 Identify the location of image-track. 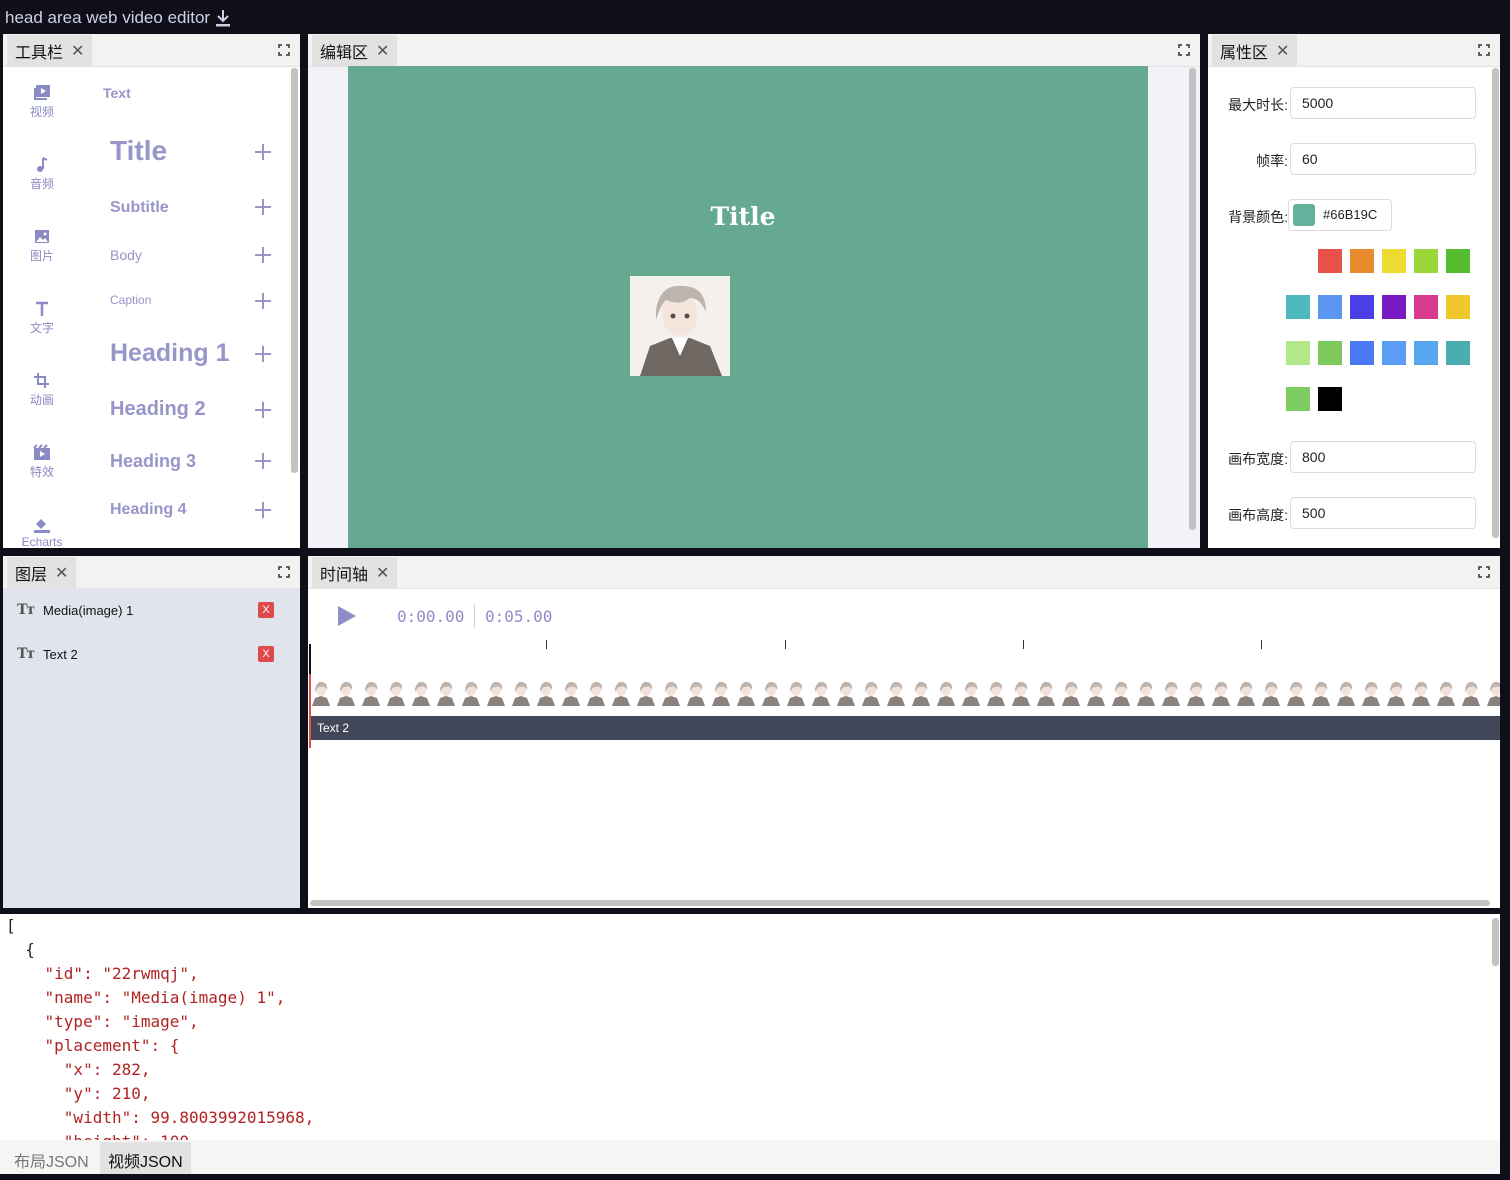
(905, 693).